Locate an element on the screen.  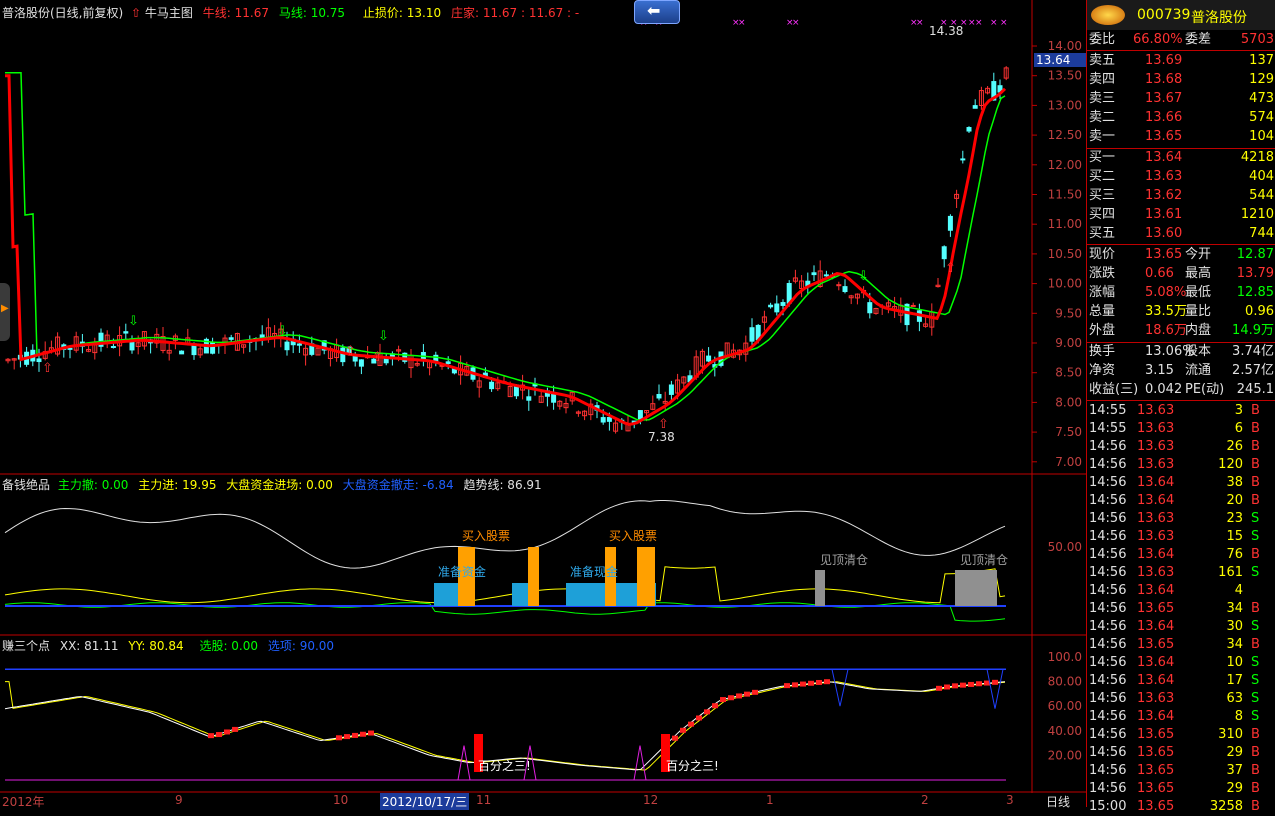
quote-row: 涨幅 5.08% 最低 12.85 is located at coordinates (1181, 293).